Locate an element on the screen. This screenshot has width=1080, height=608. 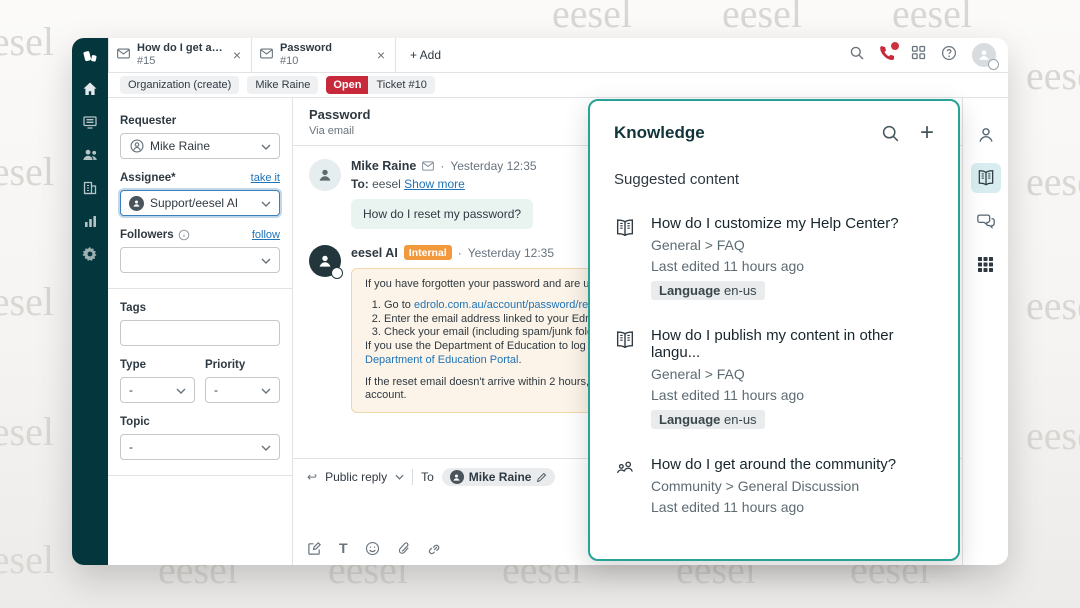
assignee-select: Support/eesel AI is located at coordinates (200, 203).